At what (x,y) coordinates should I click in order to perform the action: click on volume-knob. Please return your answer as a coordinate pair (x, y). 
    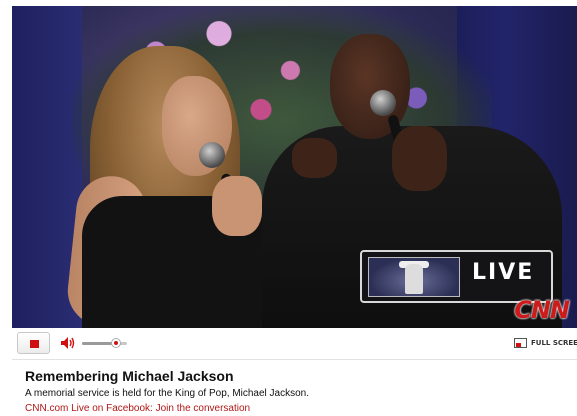
    Looking at the image, I should click on (115, 343).